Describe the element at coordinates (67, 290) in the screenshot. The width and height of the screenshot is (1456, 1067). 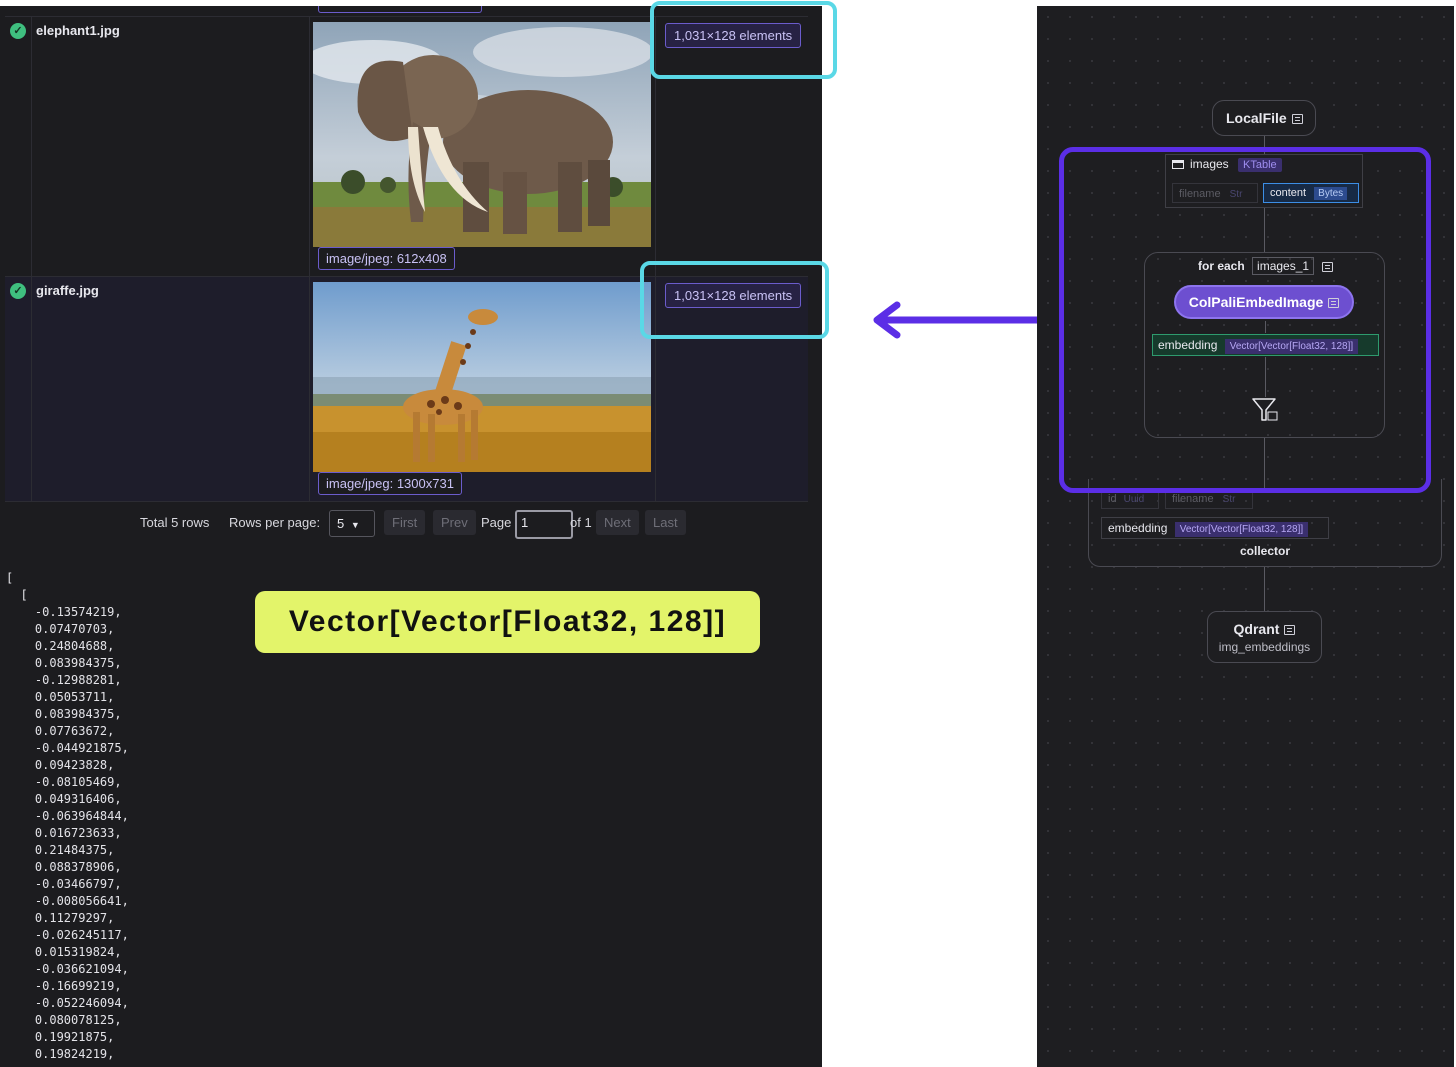
I see `filename-cell: giraffe.jpg` at that location.